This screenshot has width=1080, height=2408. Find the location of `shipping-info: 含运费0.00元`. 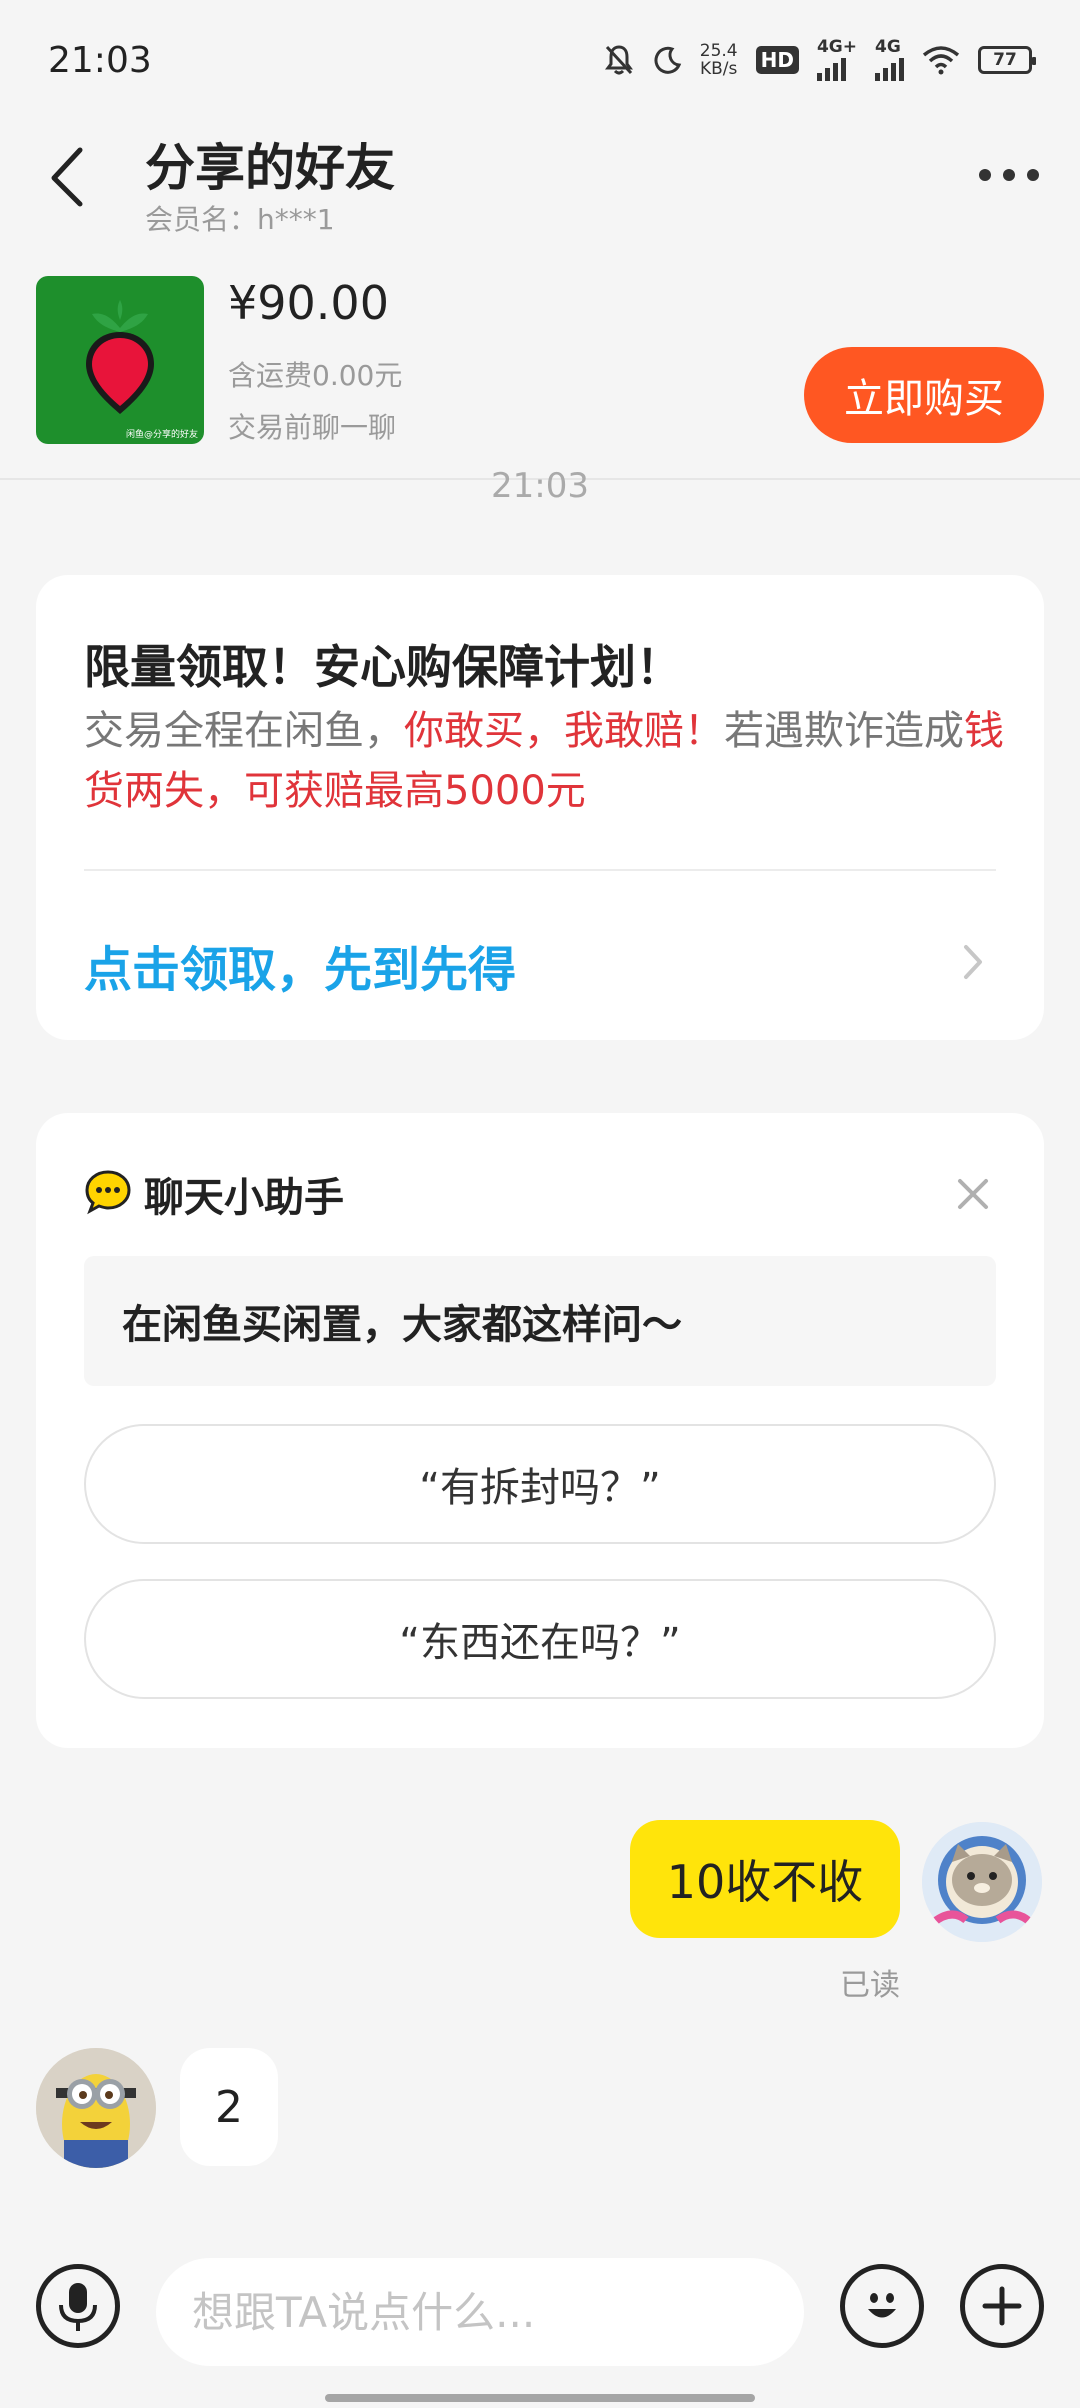

shipping-info: 含运费0.00元 is located at coordinates (315, 375).